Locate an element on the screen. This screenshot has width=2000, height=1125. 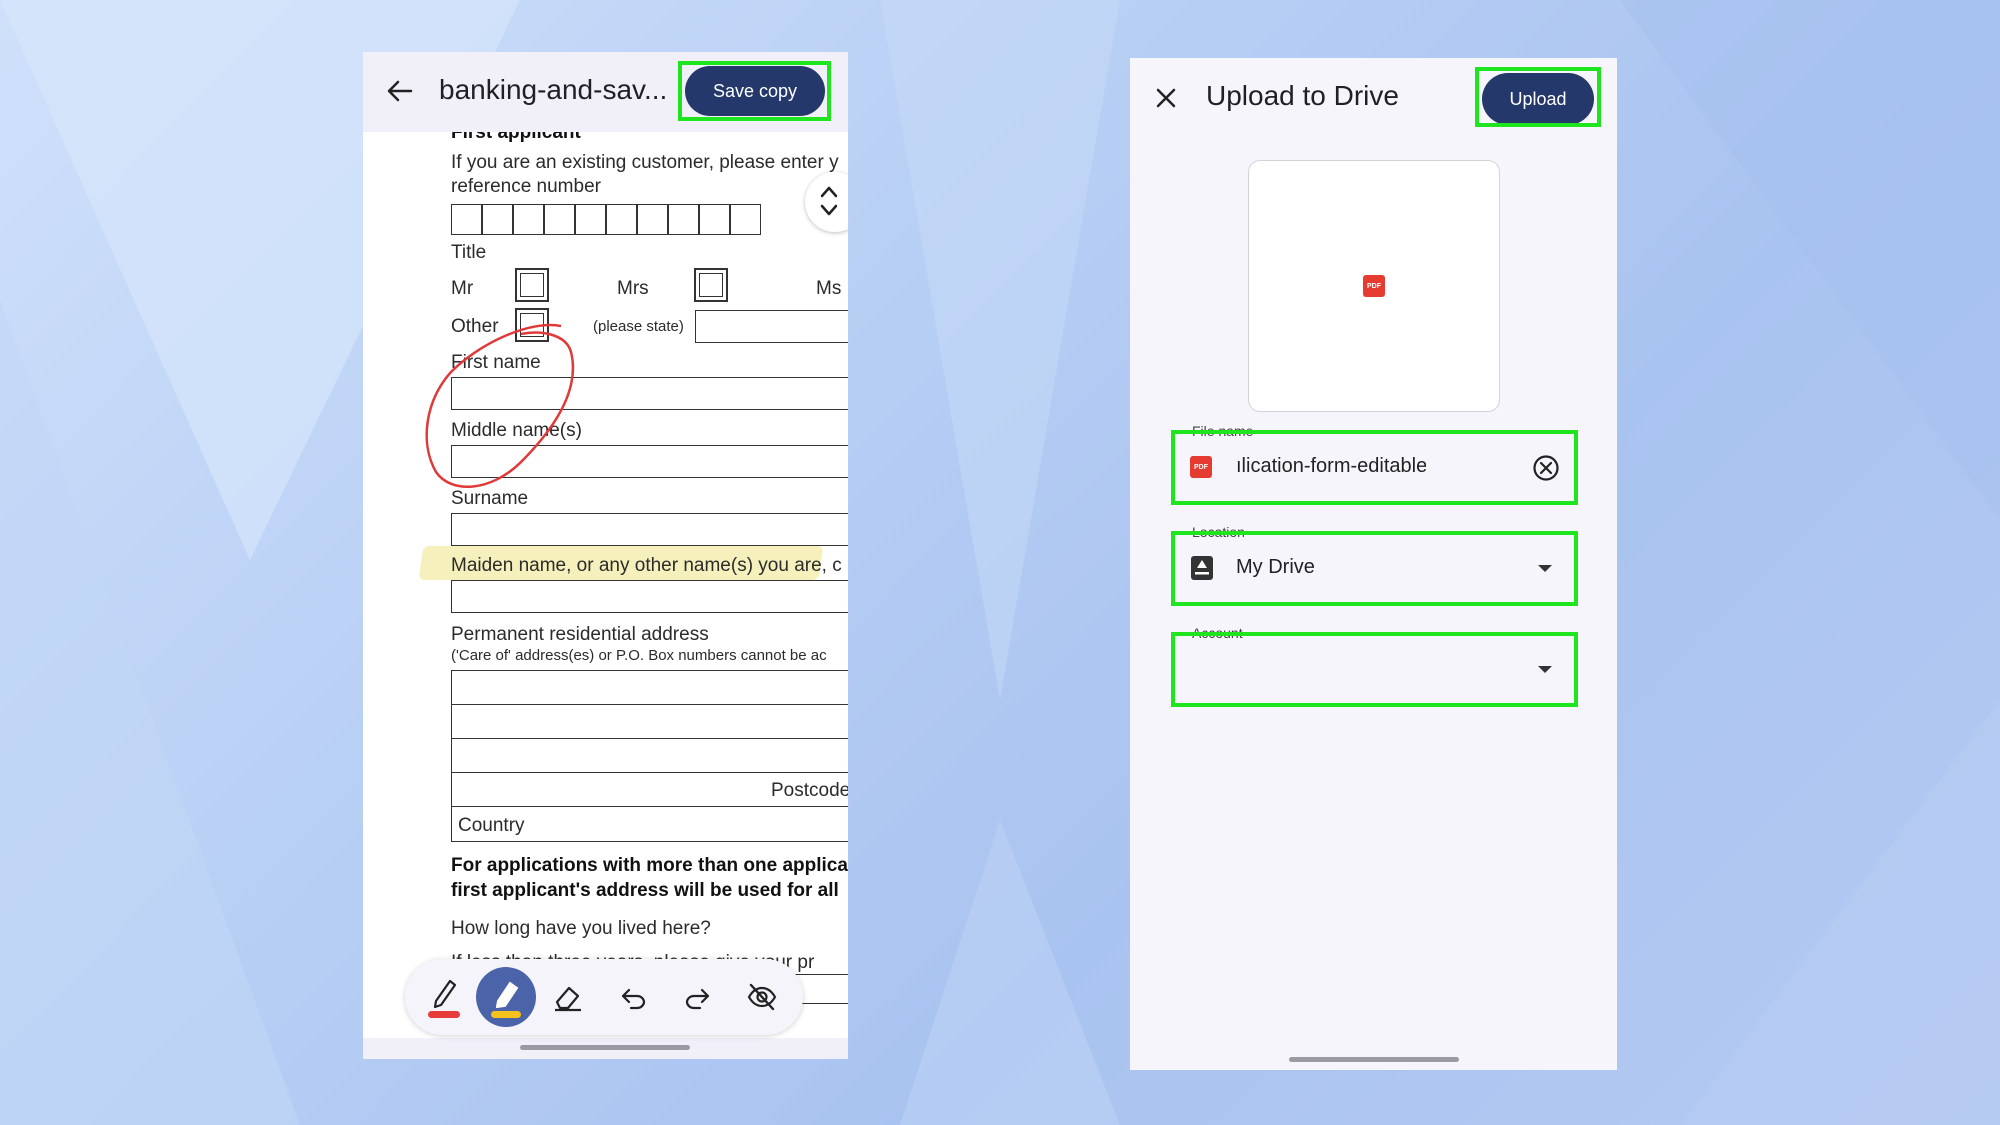
account-highlight is located at coordinates (1374, 669).